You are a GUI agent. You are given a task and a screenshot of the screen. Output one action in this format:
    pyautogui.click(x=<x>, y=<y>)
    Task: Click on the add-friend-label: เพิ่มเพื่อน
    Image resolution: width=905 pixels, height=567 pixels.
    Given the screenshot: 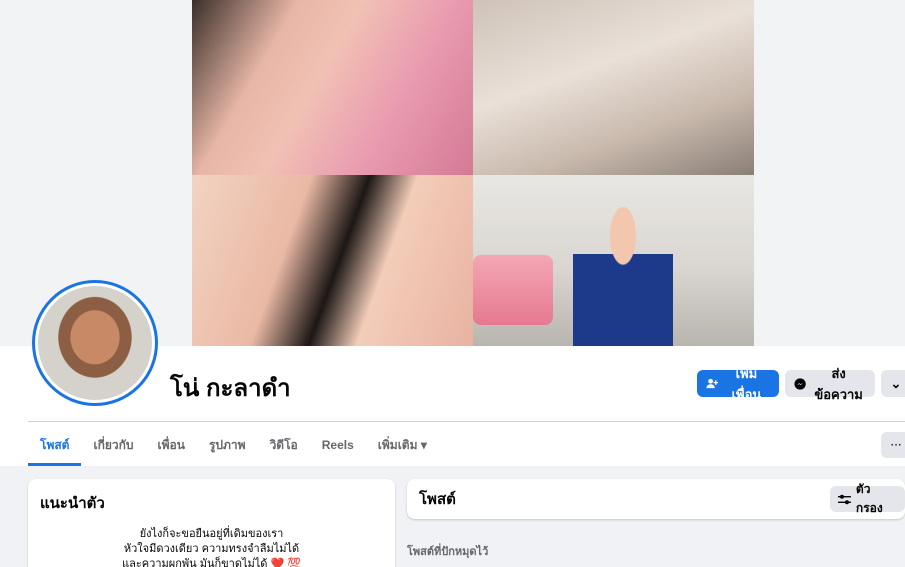 What is the action you would take?
    pyautogui.click(x=746, y=383)
    